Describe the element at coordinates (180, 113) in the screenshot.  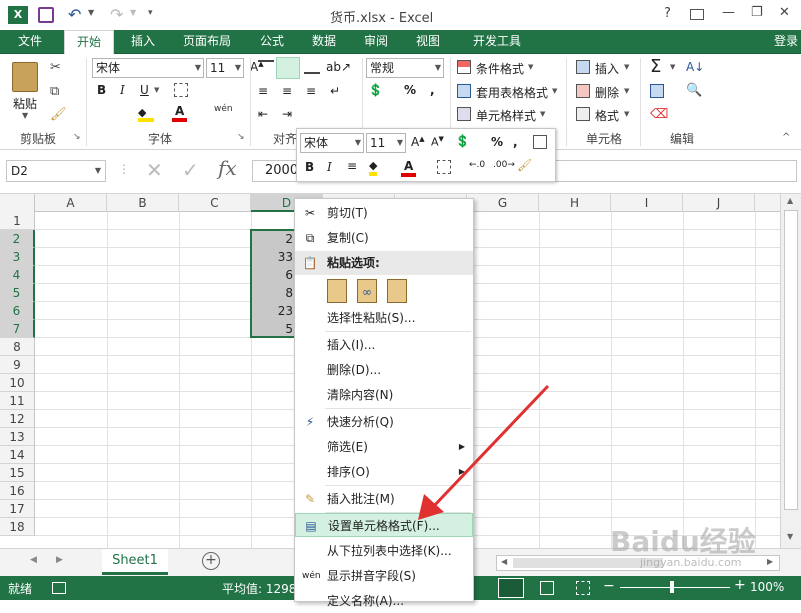
I see `font-color-button: A` at that location.